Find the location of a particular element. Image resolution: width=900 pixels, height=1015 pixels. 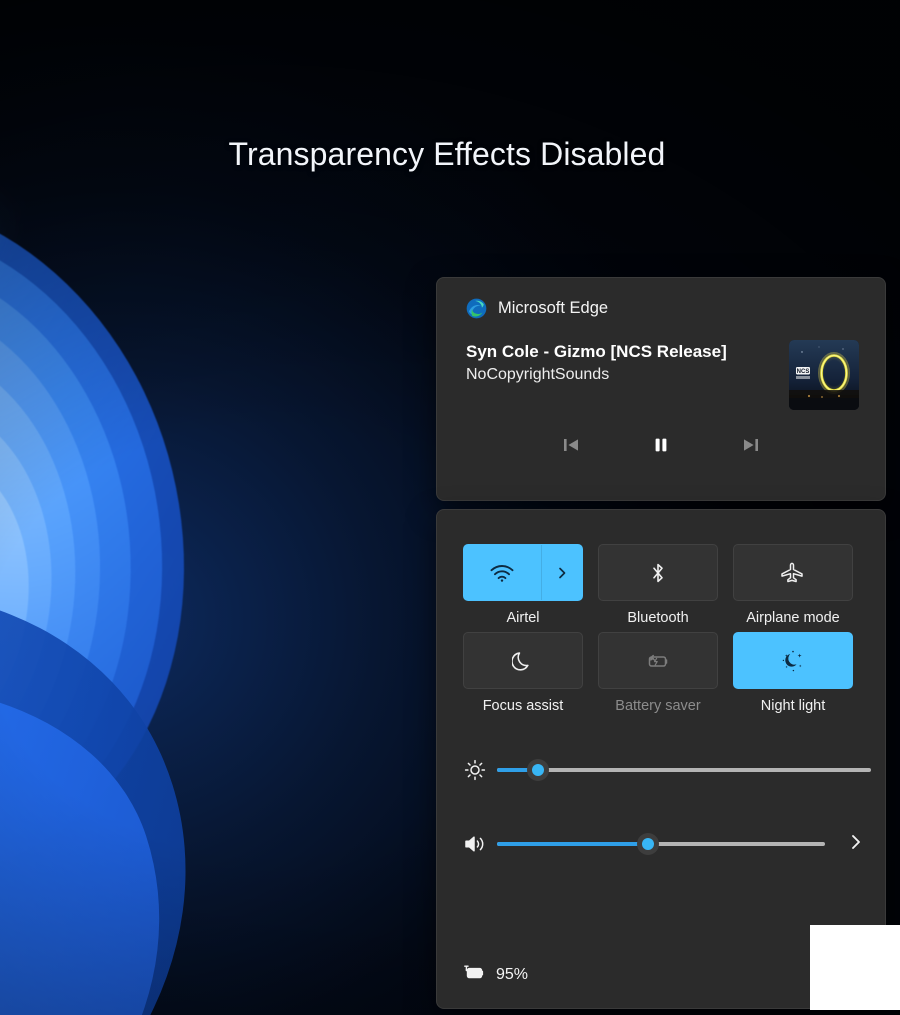

volume-slider-fill is located at coordinates (572, 844).